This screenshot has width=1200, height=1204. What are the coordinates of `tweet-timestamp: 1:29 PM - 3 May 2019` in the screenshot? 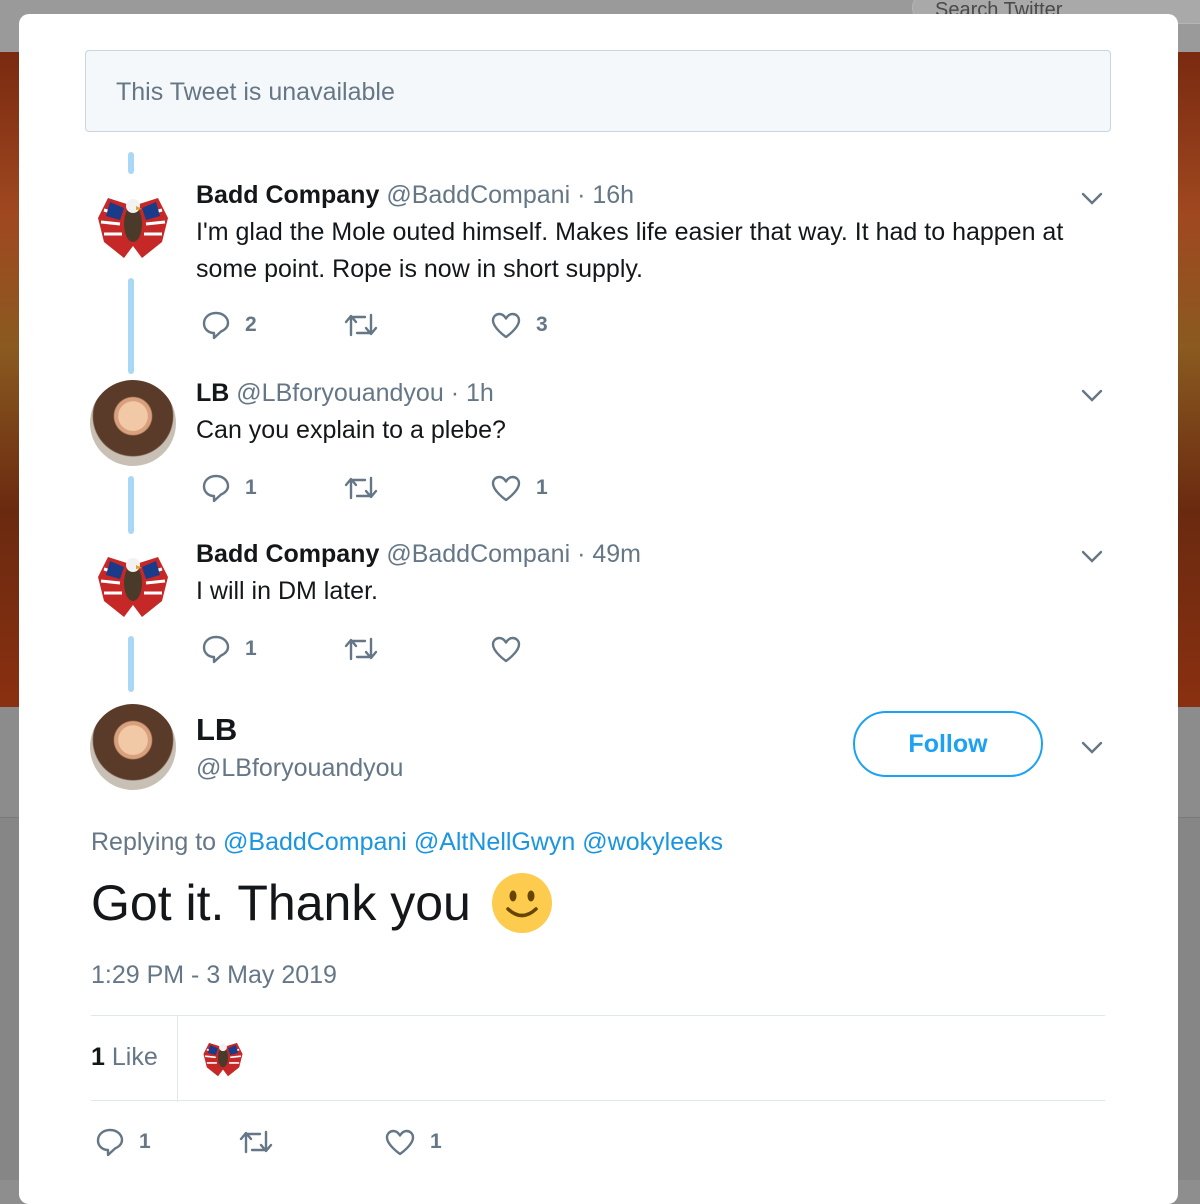 It's located at (214, 975).